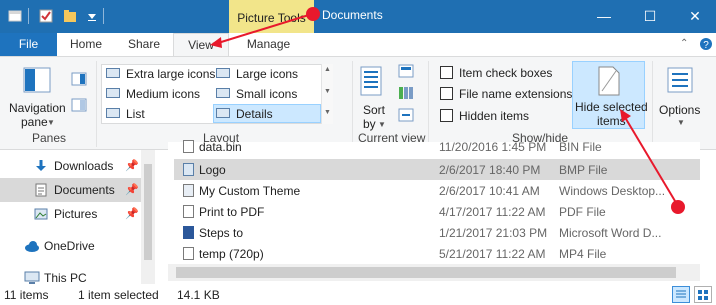 The height and width of the screenshot is (305, 716). Describe the element at coordinates (604, 16) in the screenshot. I see `minimize-button: —` at that location.